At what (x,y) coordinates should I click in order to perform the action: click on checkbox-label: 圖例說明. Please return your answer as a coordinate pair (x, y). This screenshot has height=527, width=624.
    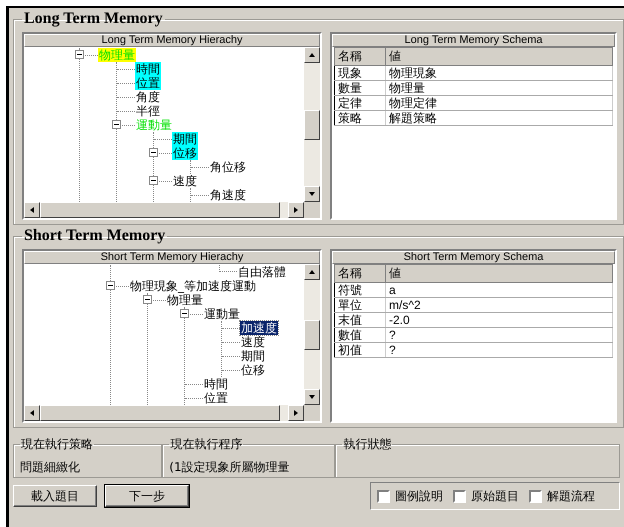
    Looking at the image, I should click on (419, 496).